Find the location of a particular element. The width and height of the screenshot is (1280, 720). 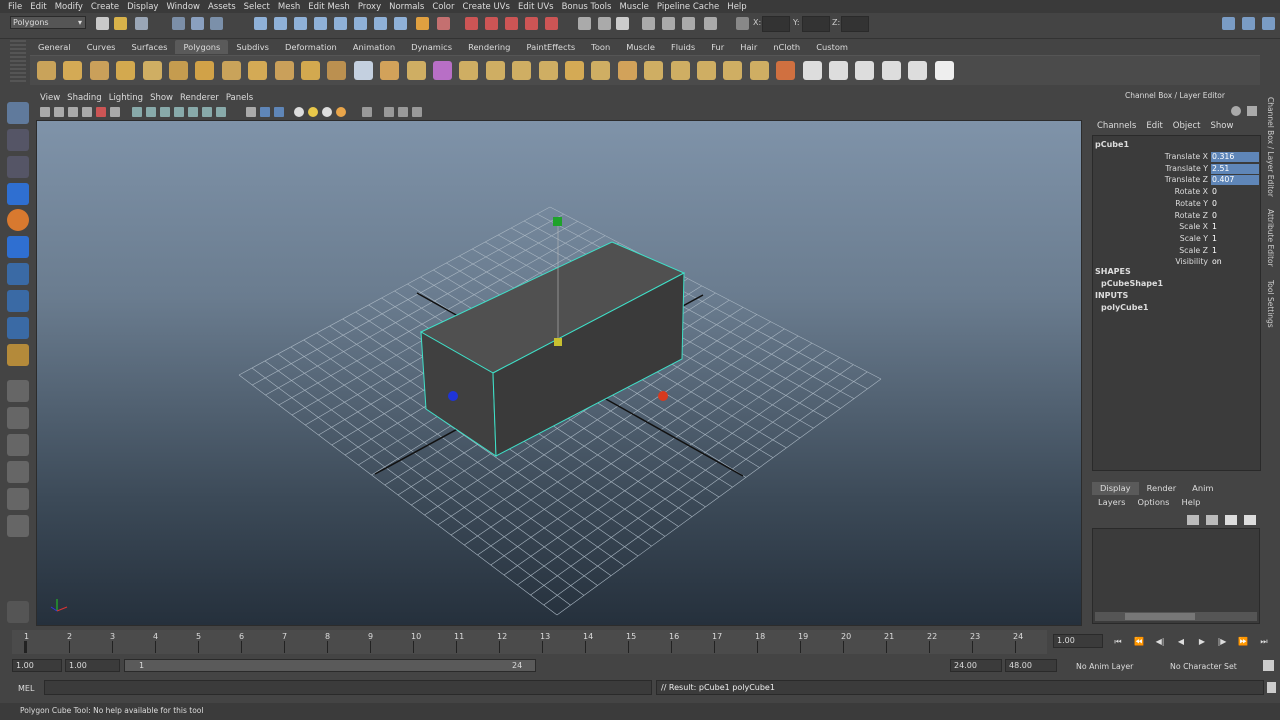

channel-attr-value: 0.407 is located at coordinates (1235, 180).